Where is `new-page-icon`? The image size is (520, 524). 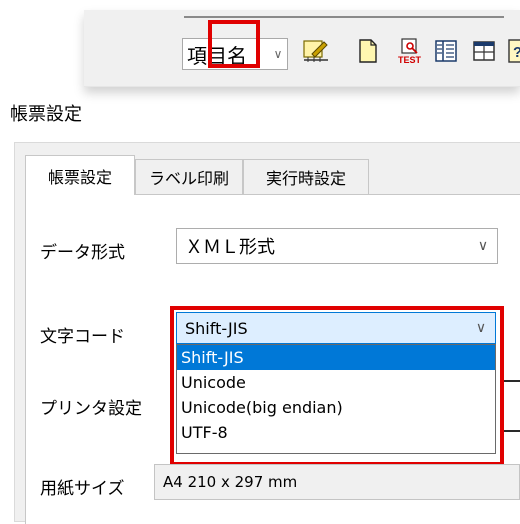 new-page-icon is located at coordinates (368, 51).